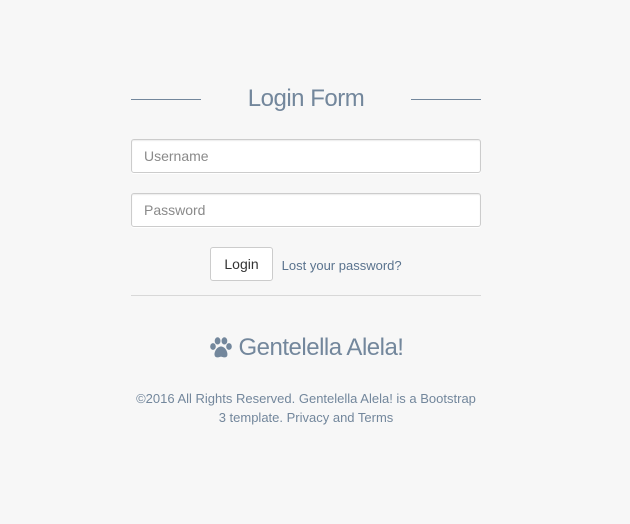 This screenshot has height=524, width=630. I want to click on lost-password-link: Lost your password?, so click(342, 265).